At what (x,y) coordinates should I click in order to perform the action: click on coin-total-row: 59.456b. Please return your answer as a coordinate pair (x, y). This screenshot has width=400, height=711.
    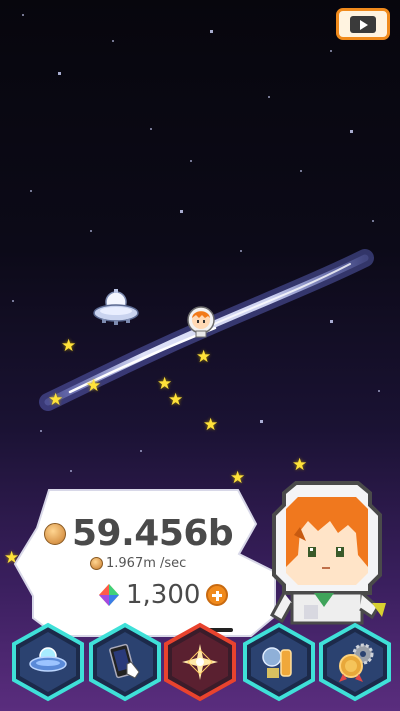
    Looking at the image, I should click on (139, 533).